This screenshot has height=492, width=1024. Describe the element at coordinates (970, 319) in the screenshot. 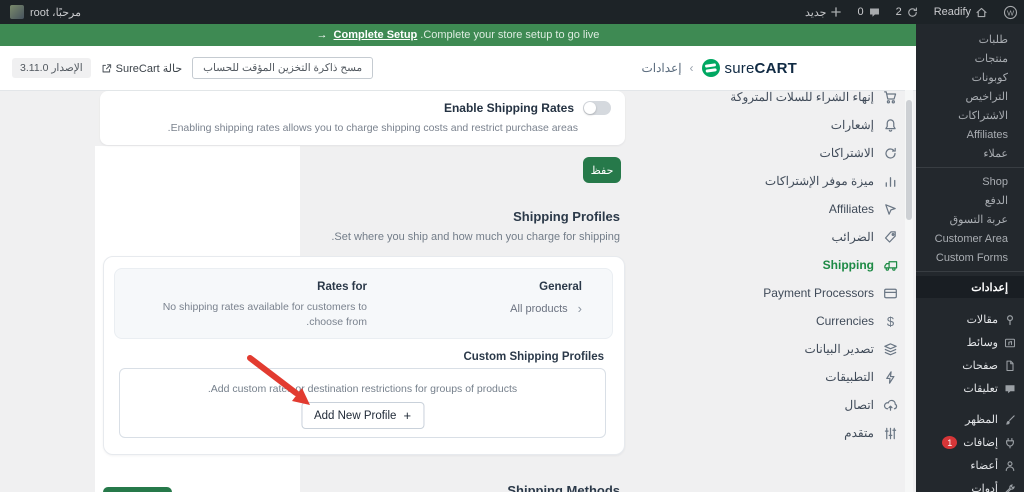

I see `sidebar-item-posts: مقالات` at that location.